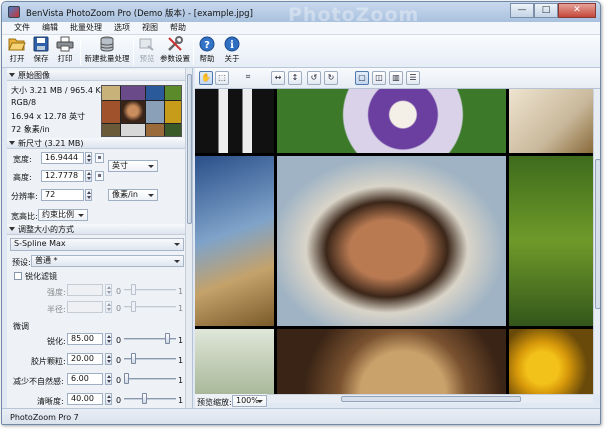 Image resolution: width=607 pixels, height=429 pixels. What do you see at coordinates (301, 51) in the screenshot?
I see `toolbar: 打开 保存 打印 新建批量处理 预览 参数设置 ? 帮助 i 关于` at bounding box center [301, 51].